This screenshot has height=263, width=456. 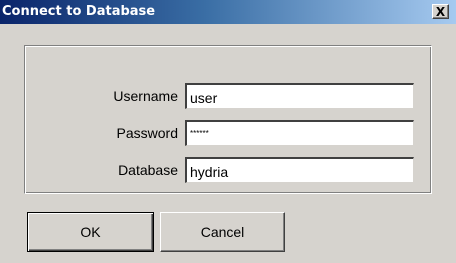 I want to click on close-icon: X, so click(x=440, y=11).